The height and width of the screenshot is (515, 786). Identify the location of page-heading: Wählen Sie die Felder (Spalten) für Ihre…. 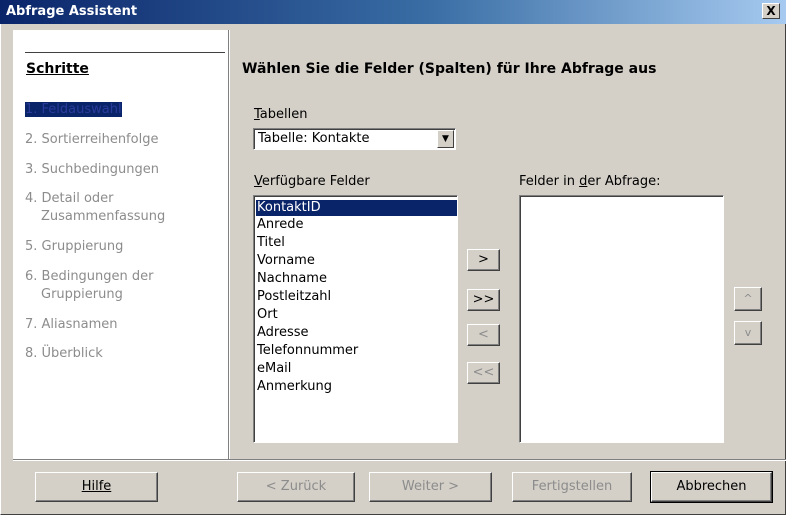
(449, 69).